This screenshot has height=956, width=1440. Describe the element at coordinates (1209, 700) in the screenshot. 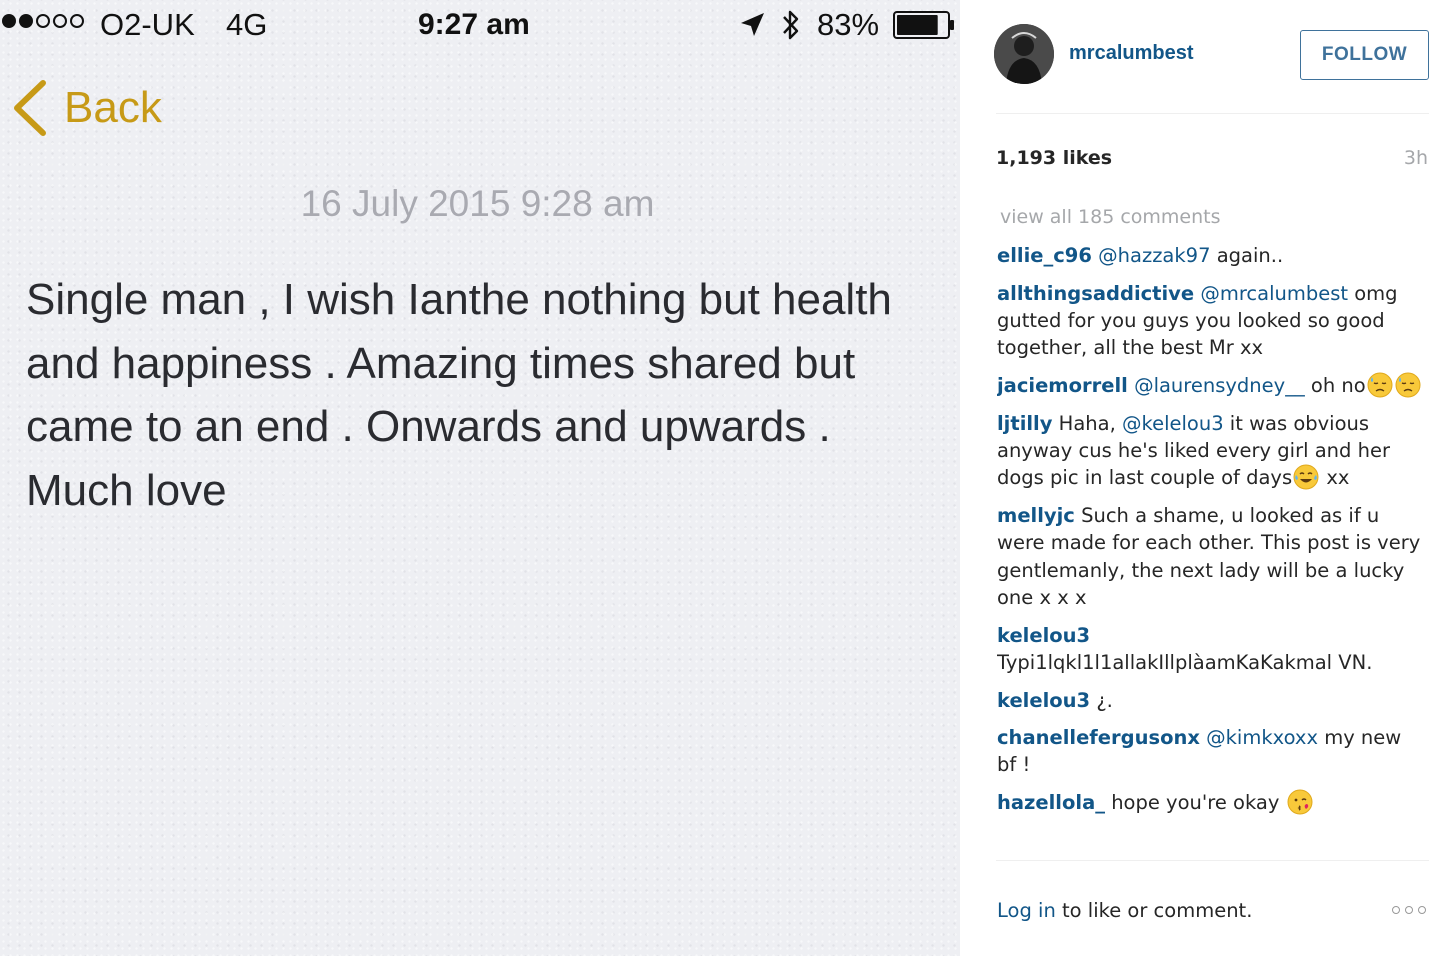

I see `comment-item: kelelou3 ¿.` at that location.